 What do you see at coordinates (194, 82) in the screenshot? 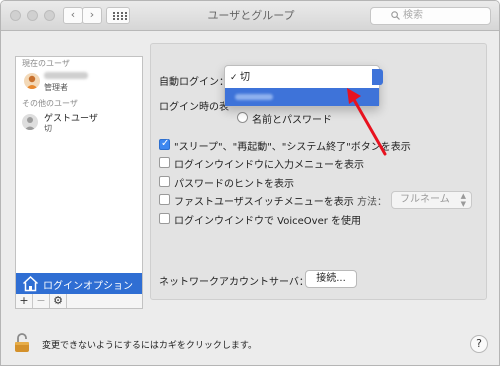
I see `auto-login-label: 自動ログイン：` at bounding box center [194, 82].